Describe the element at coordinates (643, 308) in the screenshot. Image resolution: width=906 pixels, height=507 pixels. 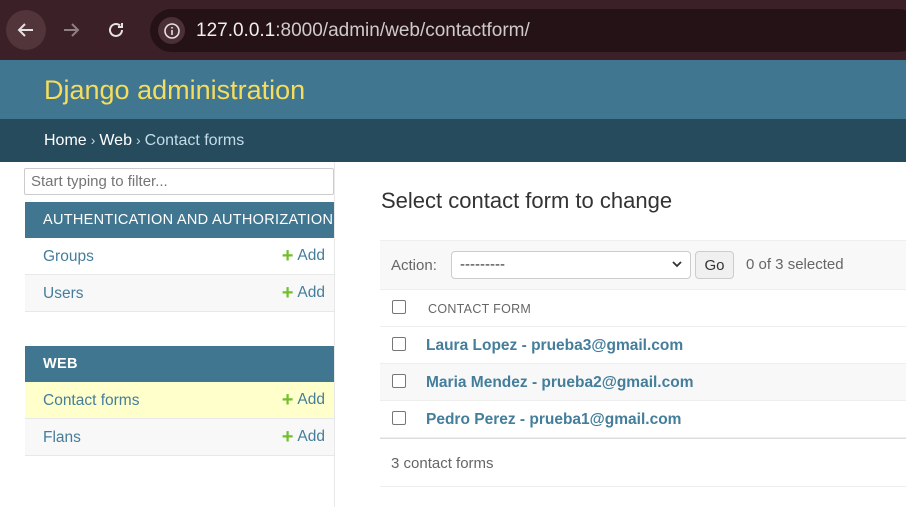
I see `table-header: CONTACT FORM` at that location.